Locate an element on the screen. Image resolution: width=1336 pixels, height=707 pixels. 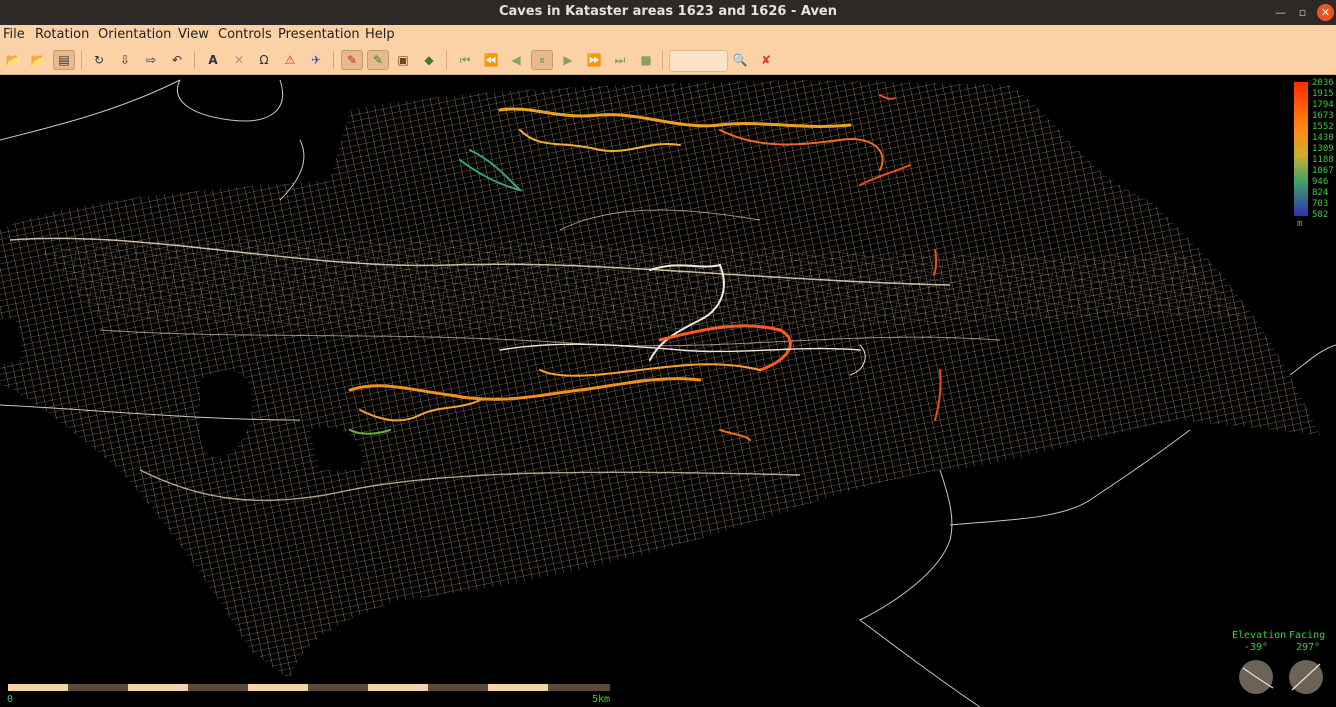
legend-value-10: 824 is located at coordinates (1320, 193).